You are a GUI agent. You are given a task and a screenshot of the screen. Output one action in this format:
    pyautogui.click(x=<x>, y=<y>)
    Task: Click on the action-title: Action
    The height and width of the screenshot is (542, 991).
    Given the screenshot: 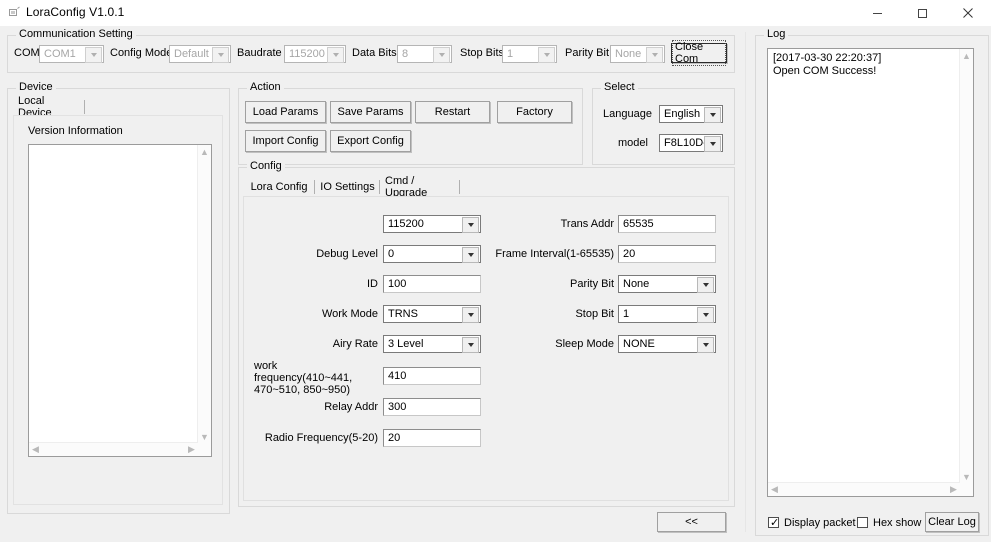 What is the action you would take?
    pyautogui.click(x=265, y=87)
    